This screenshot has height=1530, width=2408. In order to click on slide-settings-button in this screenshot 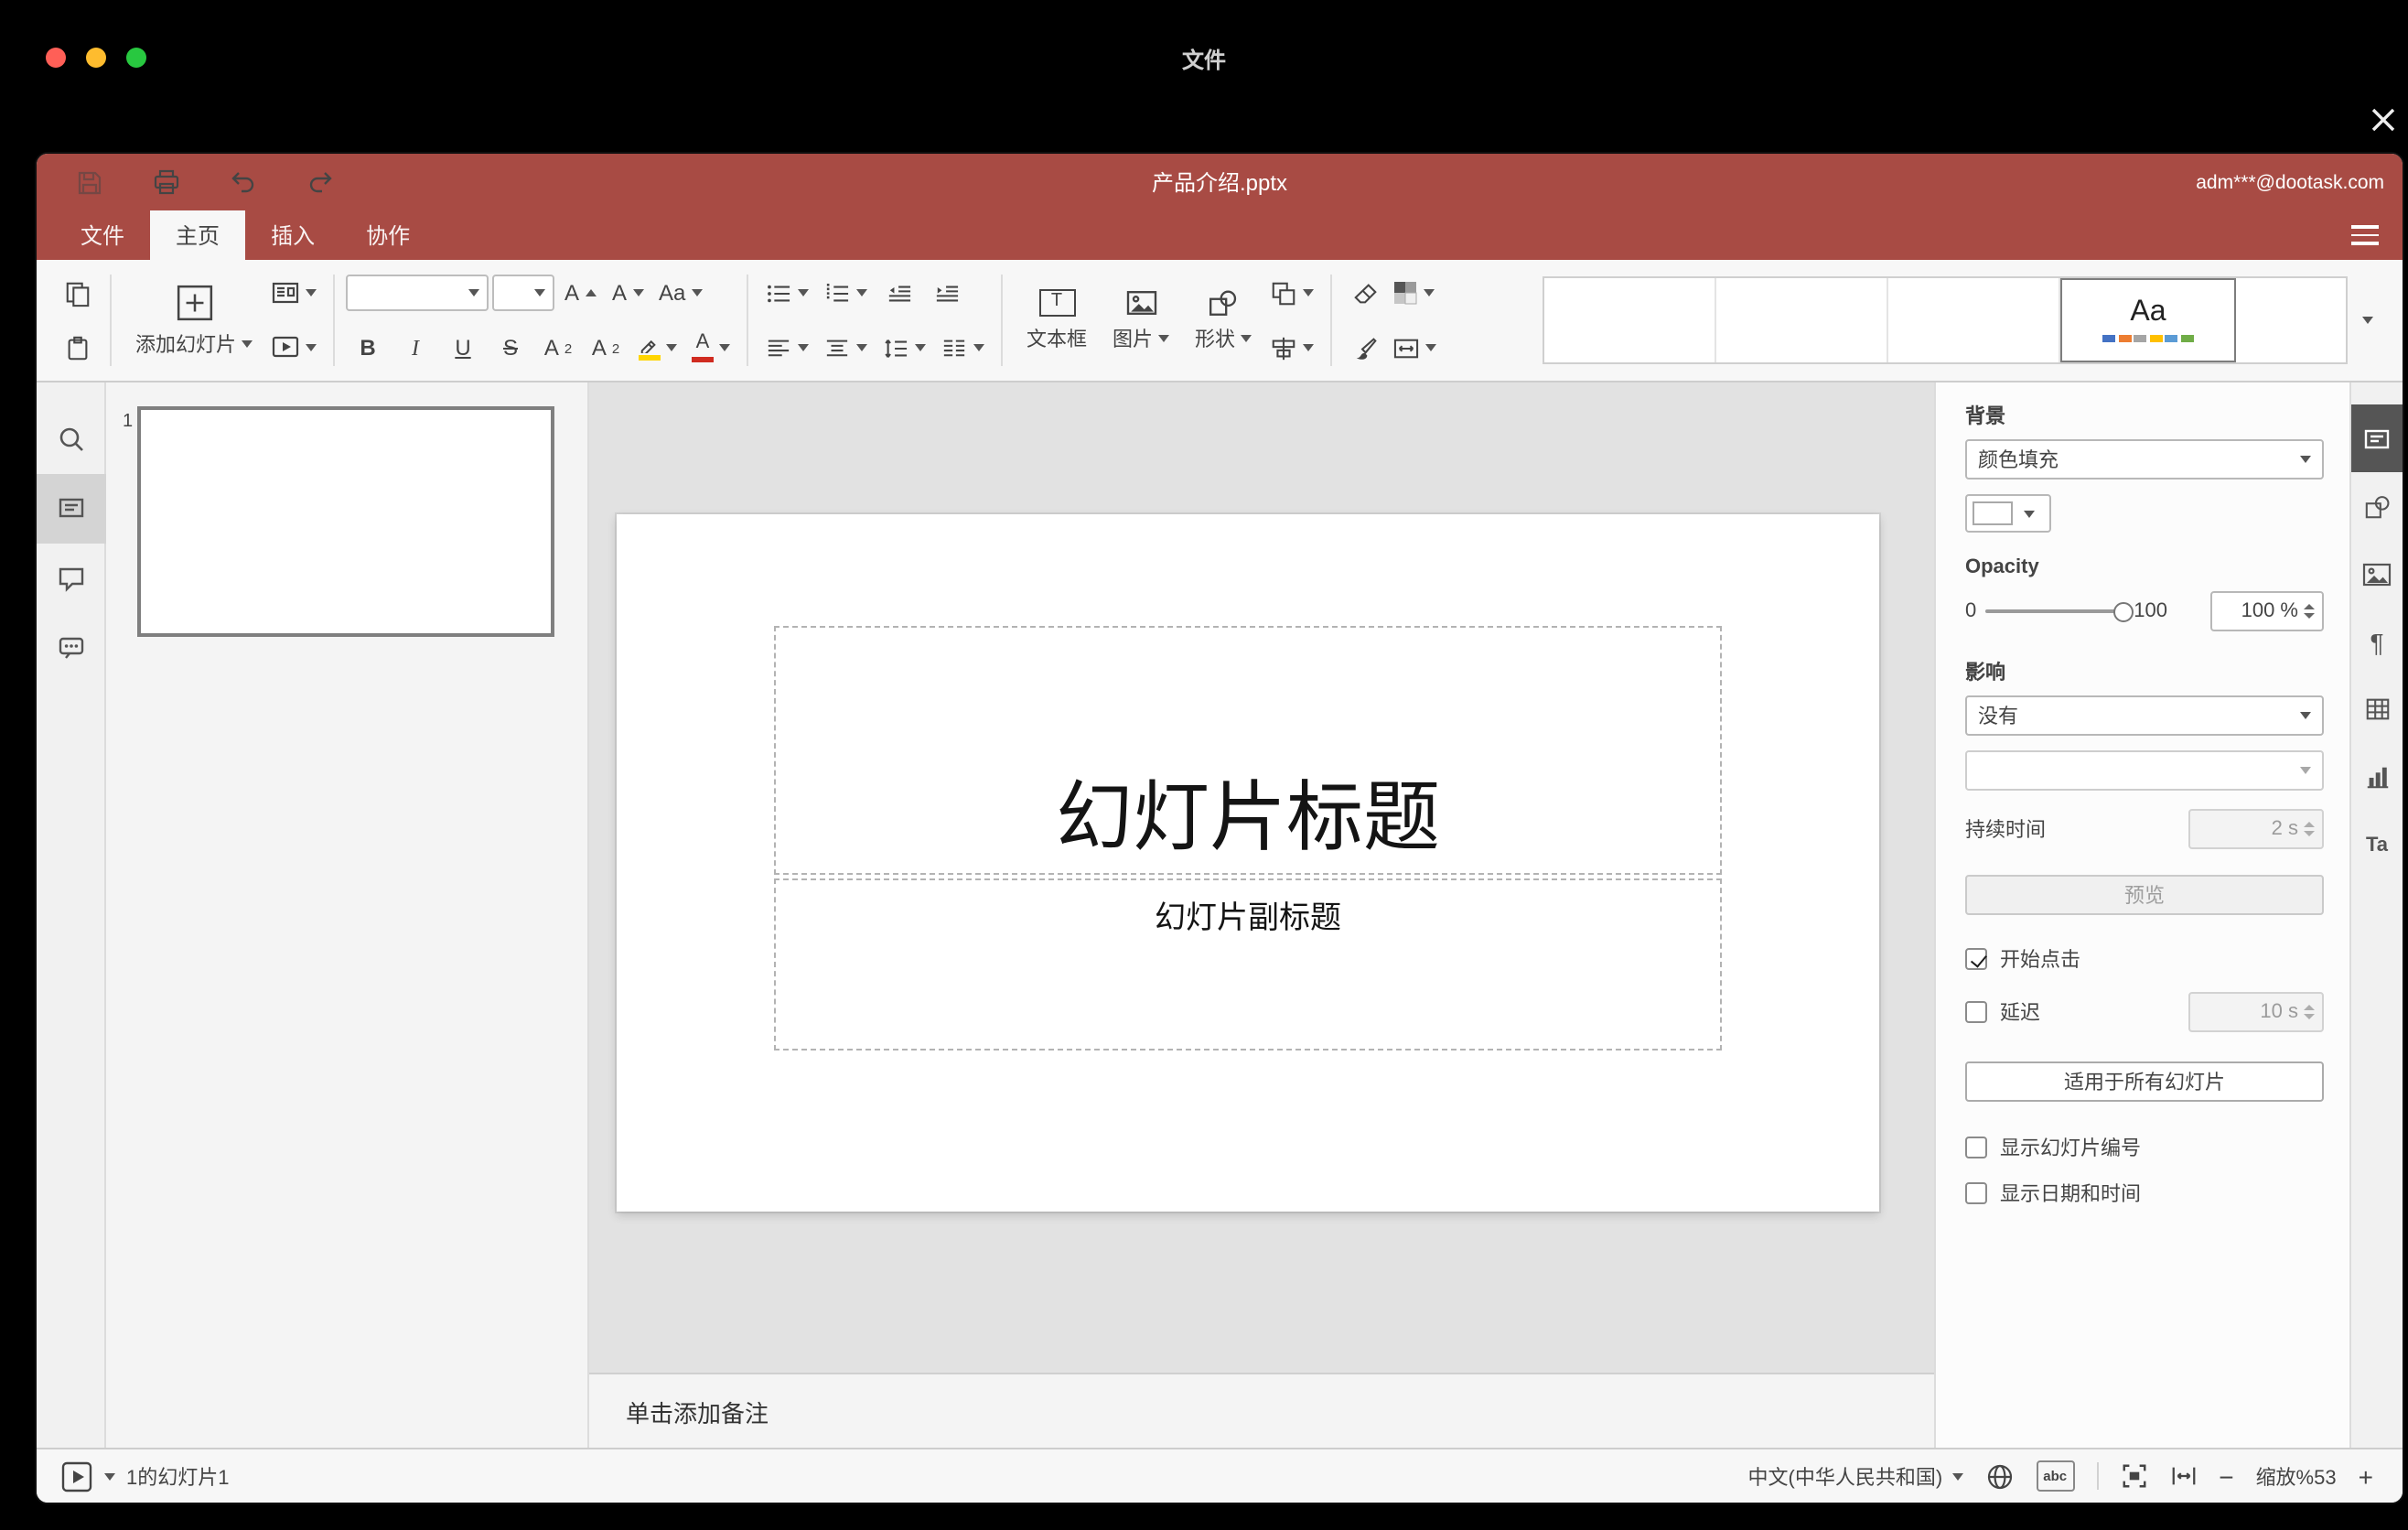, I will do `click(2376, 438)`.